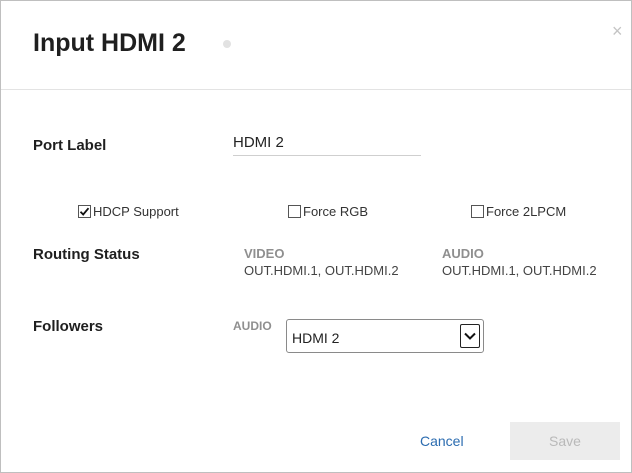  Describe the element at coordinates (442, 441) in the screenshot. I see `cancel-button: Cancel` at that location.